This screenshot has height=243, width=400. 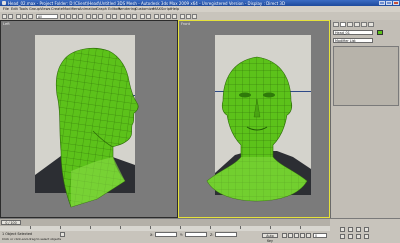 What do you see at coordinates (166, 234) in the screenshot?
I see `x-coordinate-field` at bounding box center [166, 234].